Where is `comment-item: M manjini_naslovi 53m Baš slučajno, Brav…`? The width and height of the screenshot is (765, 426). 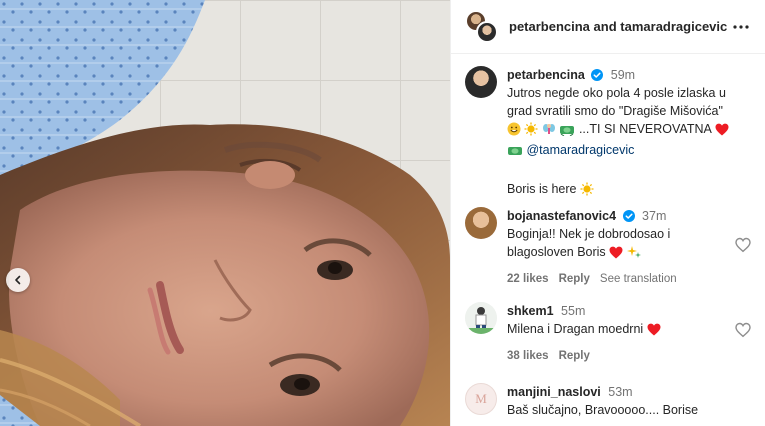
comment-item: M manjini_naslovi 53m Baš slučajno, Brav… is located at coordinates (610, 401).